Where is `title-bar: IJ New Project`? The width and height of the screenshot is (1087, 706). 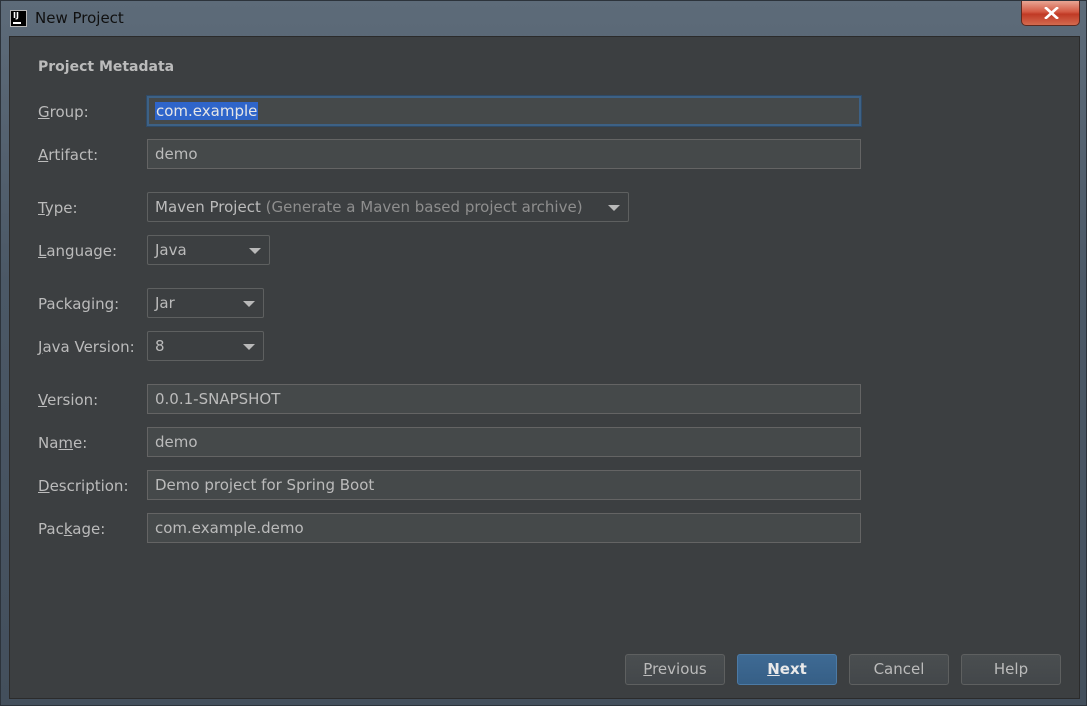
title-bar: IJ New Project is located at coordinates (543, 18).